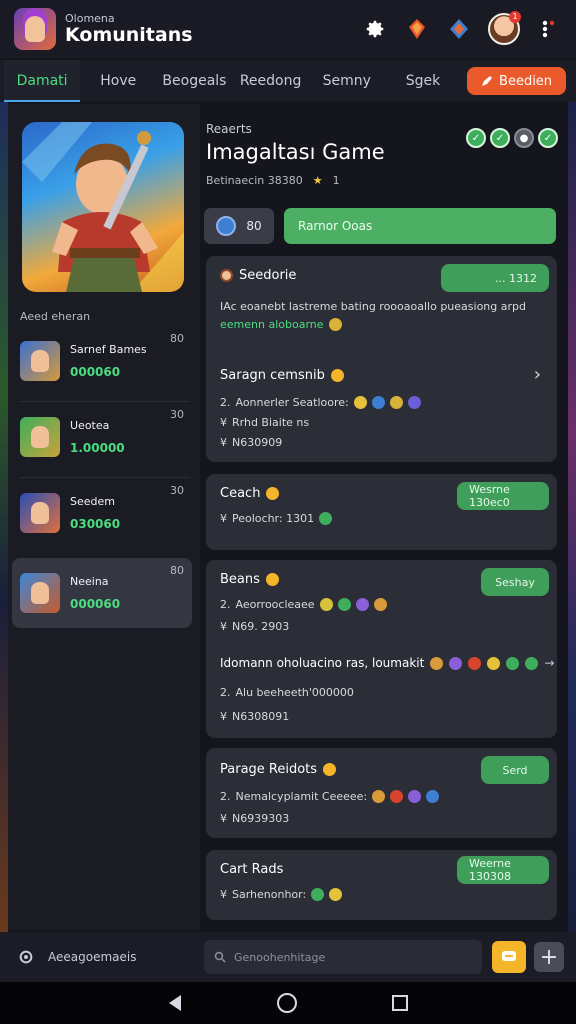  What do you see at coordinates (487, 81) in the screenshot?
I see `pen-icon` at bounding box center [487, 81].